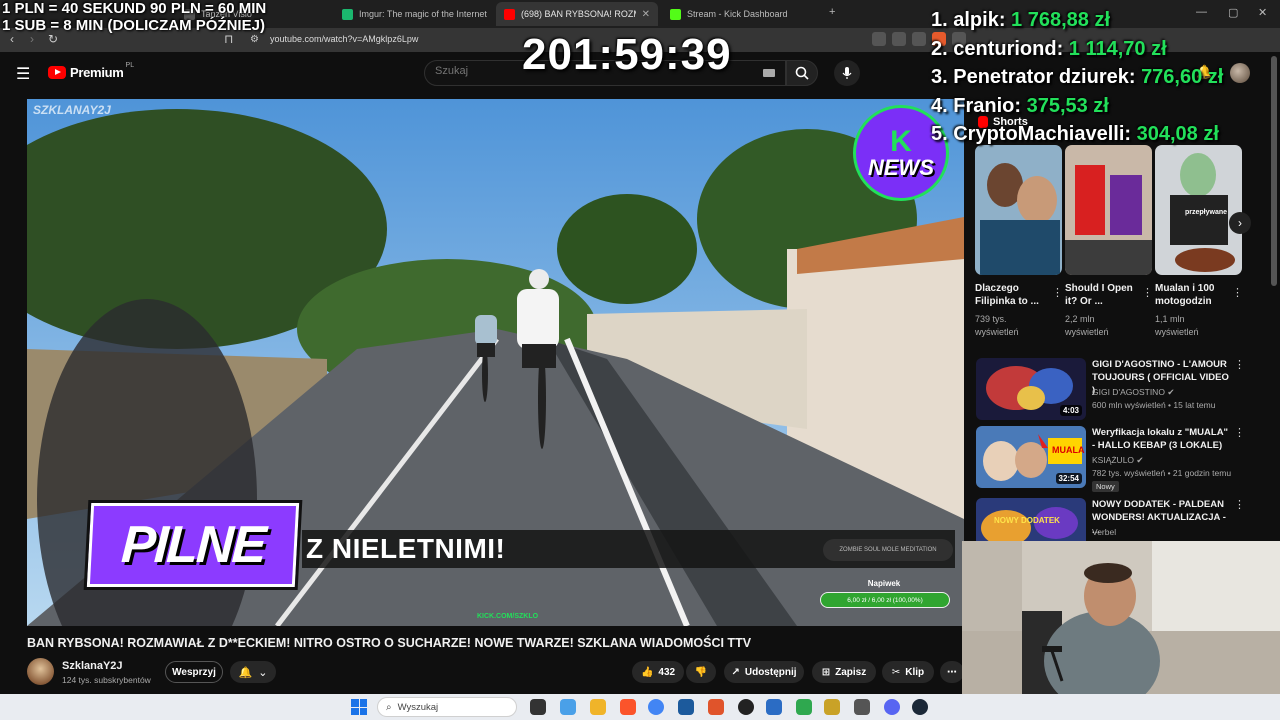  Describe the element at coordinates (1262, 12) in the screenshot. I see `close-window-icon: ✕` at that location.